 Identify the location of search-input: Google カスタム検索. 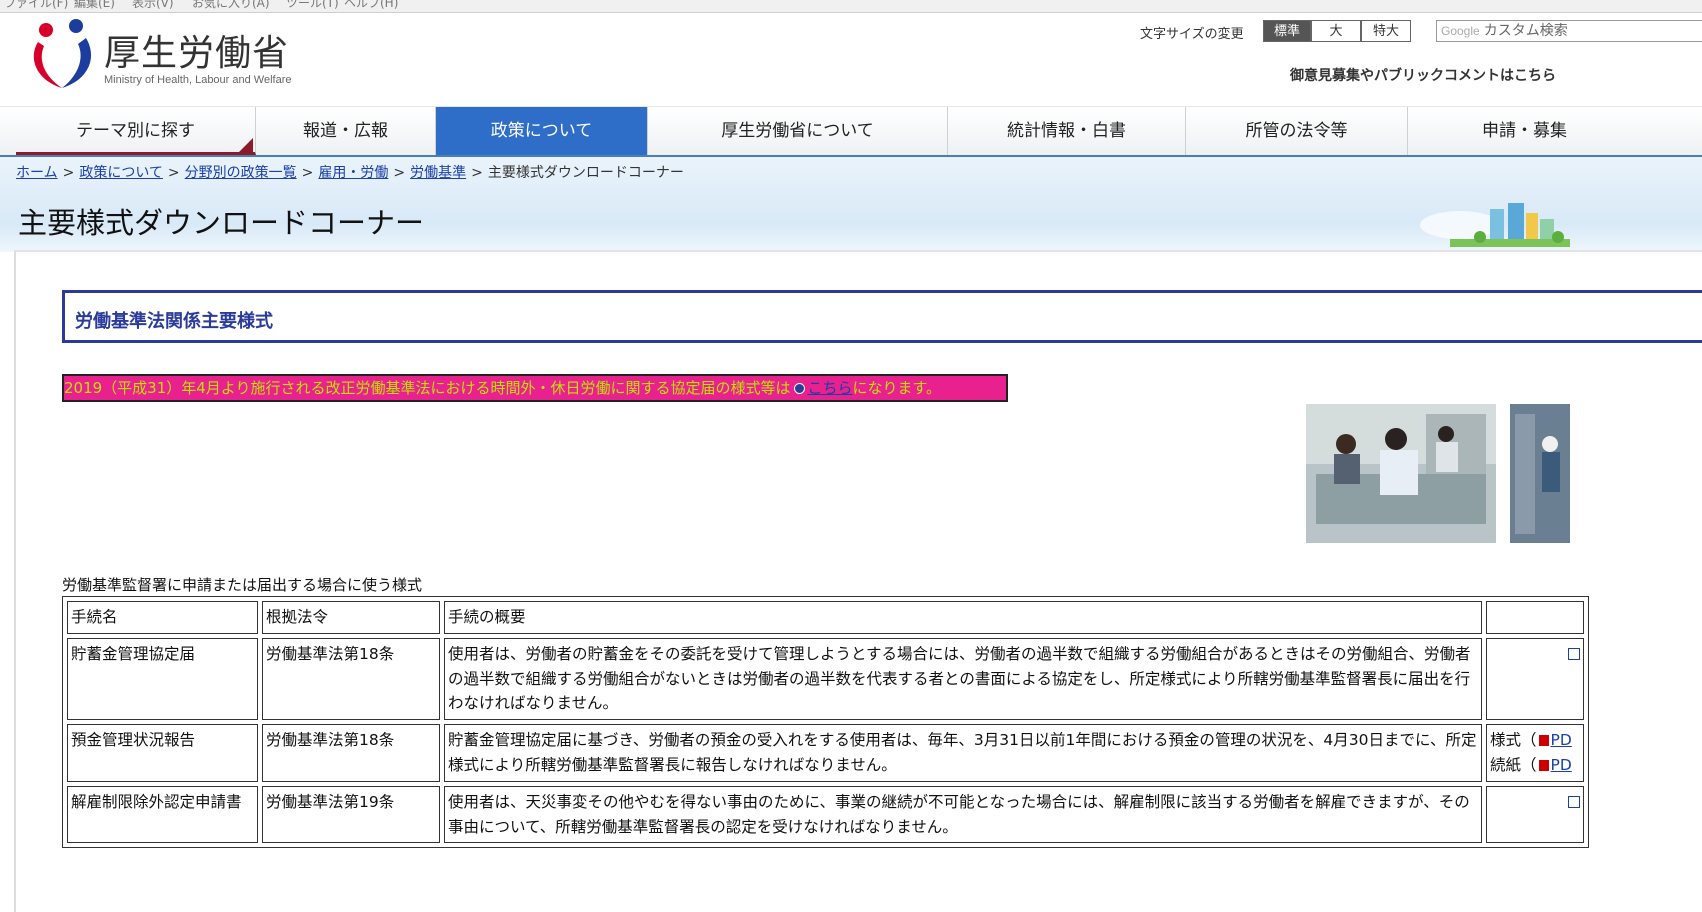
(1569, 31).